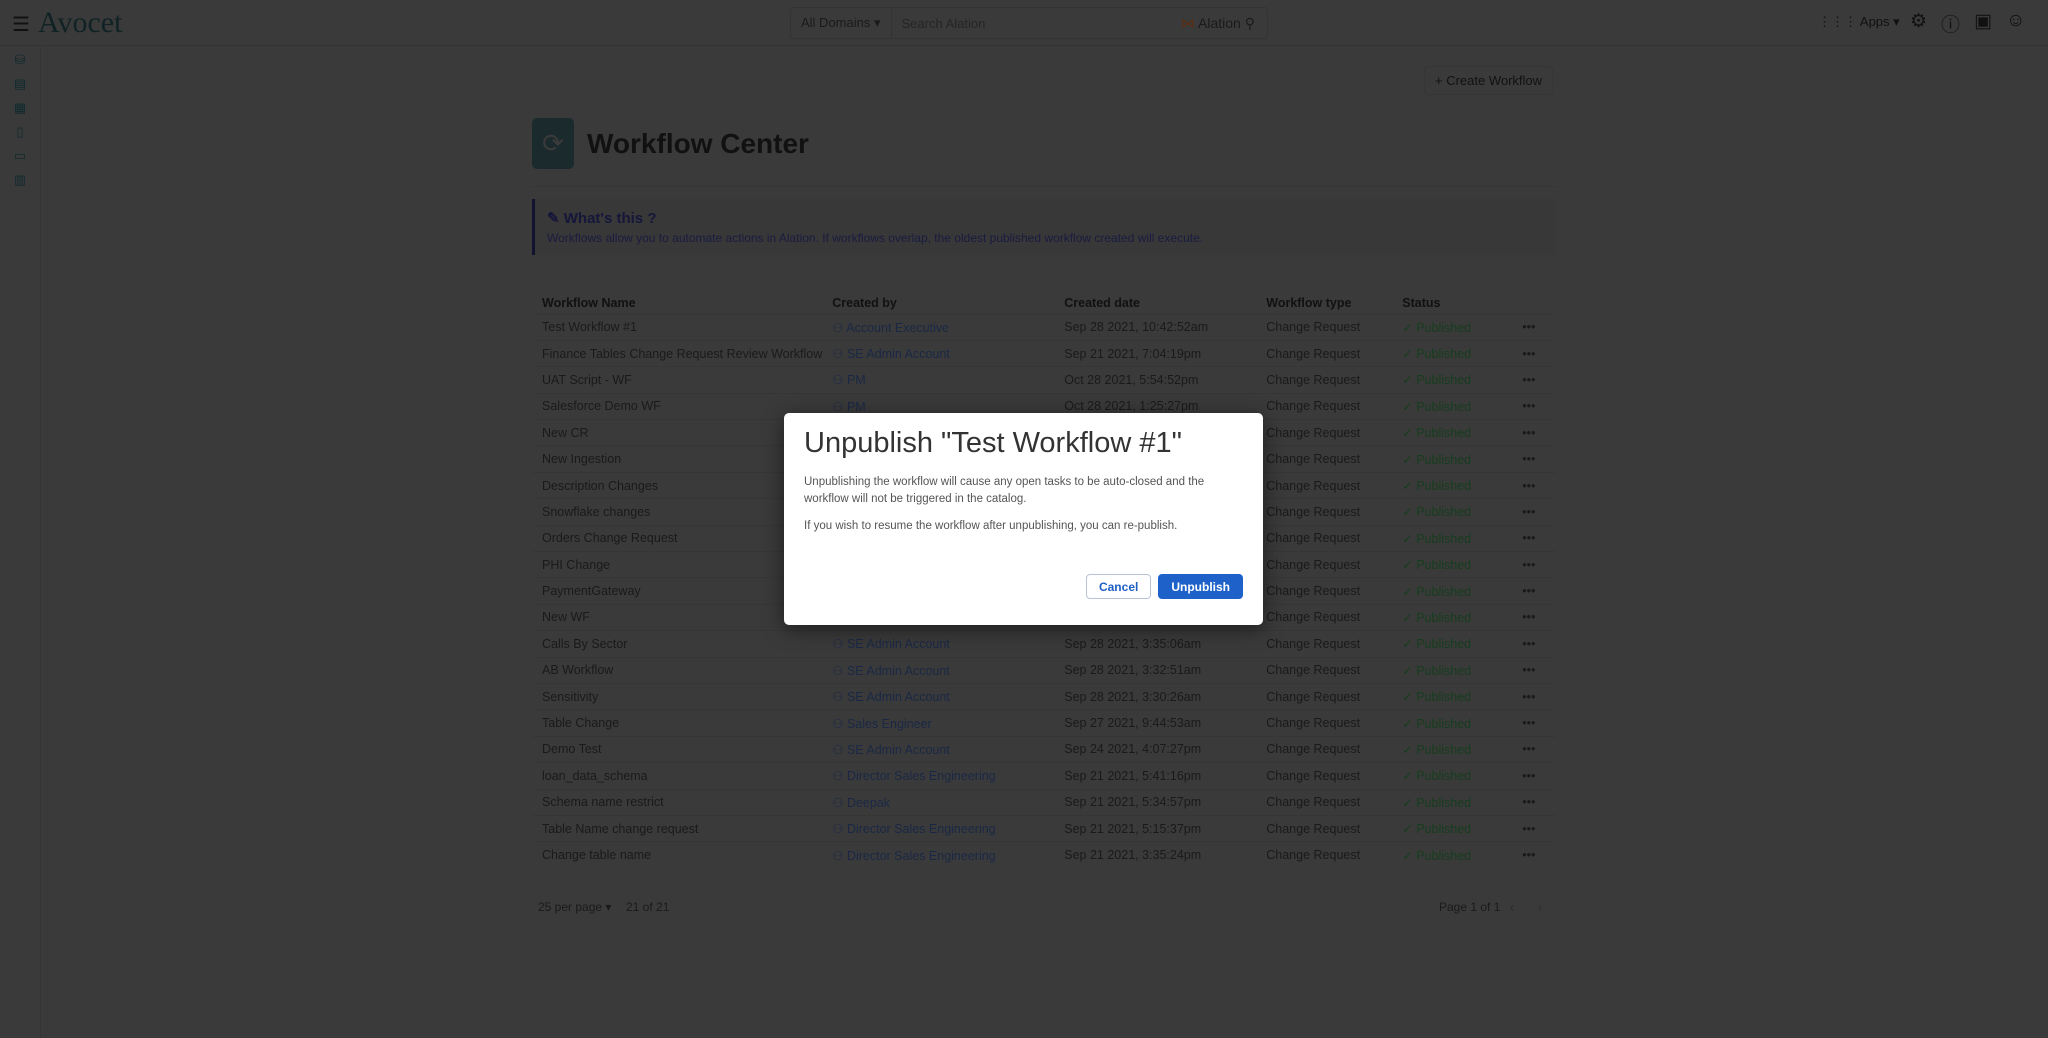 Image resolution: width=2048 pixels, height=1038 pixels. I want to click on domain-select: All Domains ▾, so click(841, 23).